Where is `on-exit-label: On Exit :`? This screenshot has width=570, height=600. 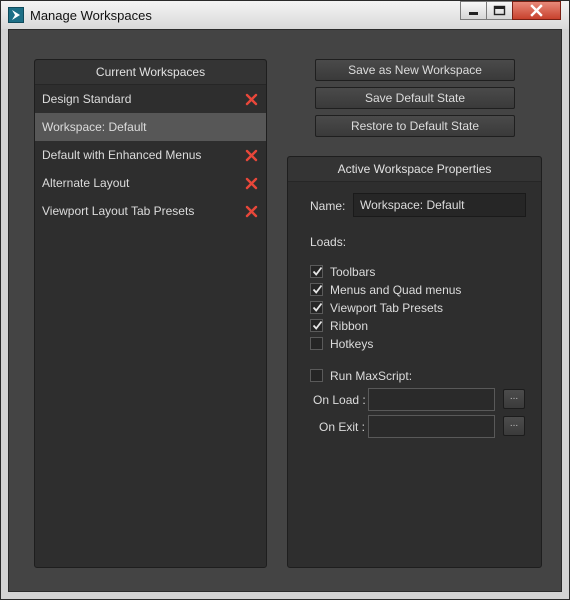 on-exit-label: On Exit : is located at coordinates (342, 427).